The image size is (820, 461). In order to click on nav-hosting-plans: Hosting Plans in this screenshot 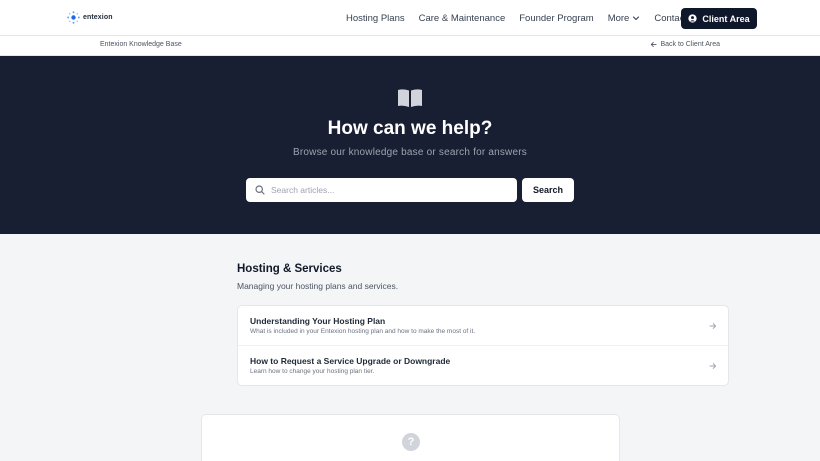, I will do `click(375, 18)`.